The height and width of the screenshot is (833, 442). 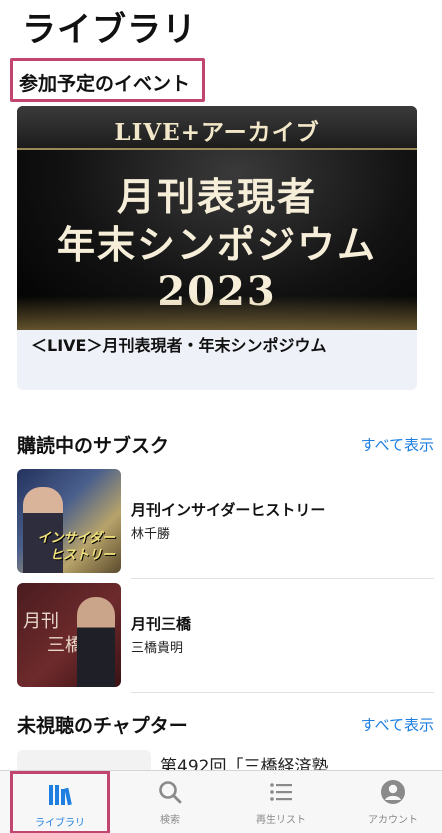 I want to click on list-icon, so click(x=281, y=792).